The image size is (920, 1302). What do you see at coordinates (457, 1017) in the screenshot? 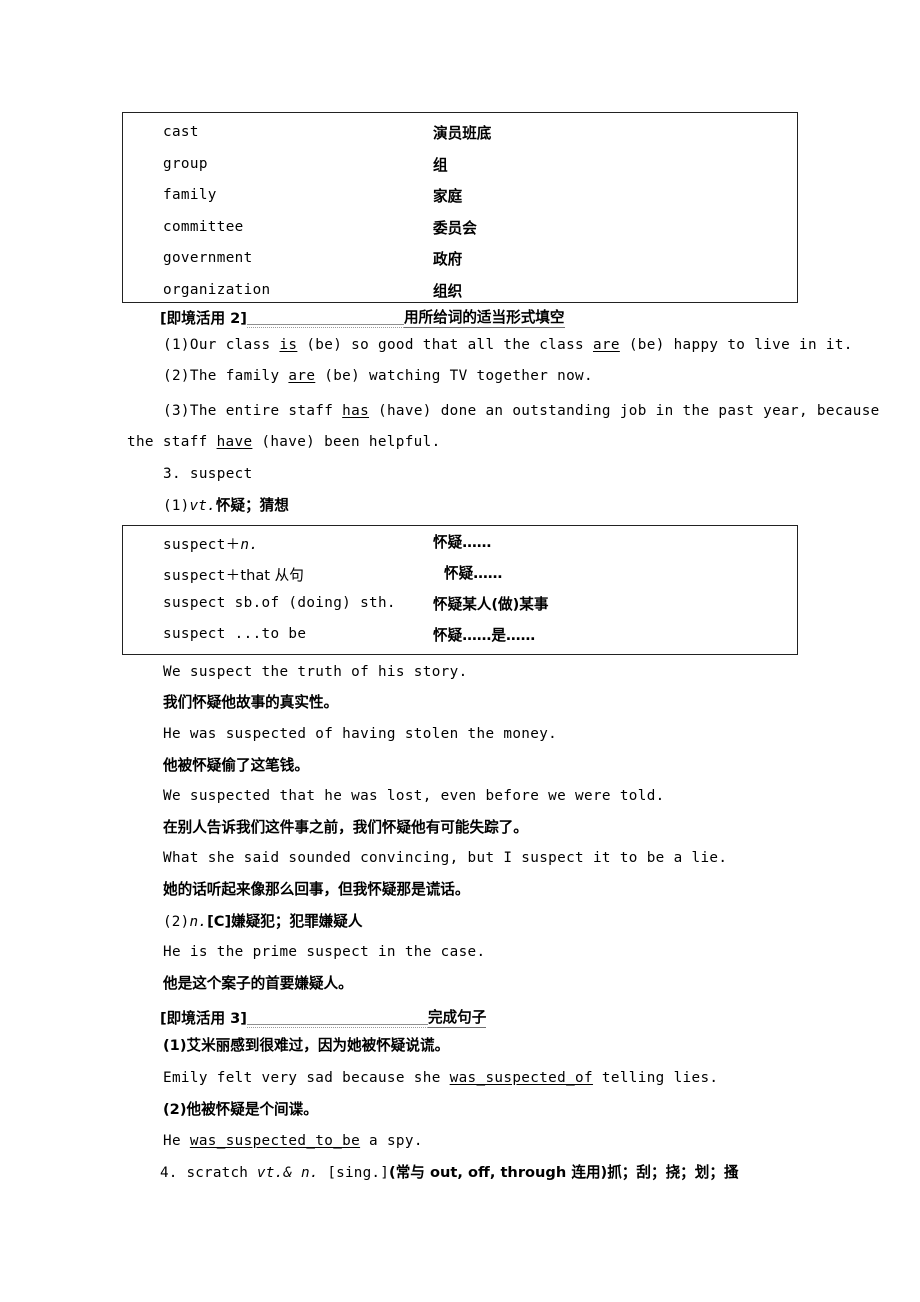
I see `exercise-3-title: 完成句子` at bounding box center [457, 1017].